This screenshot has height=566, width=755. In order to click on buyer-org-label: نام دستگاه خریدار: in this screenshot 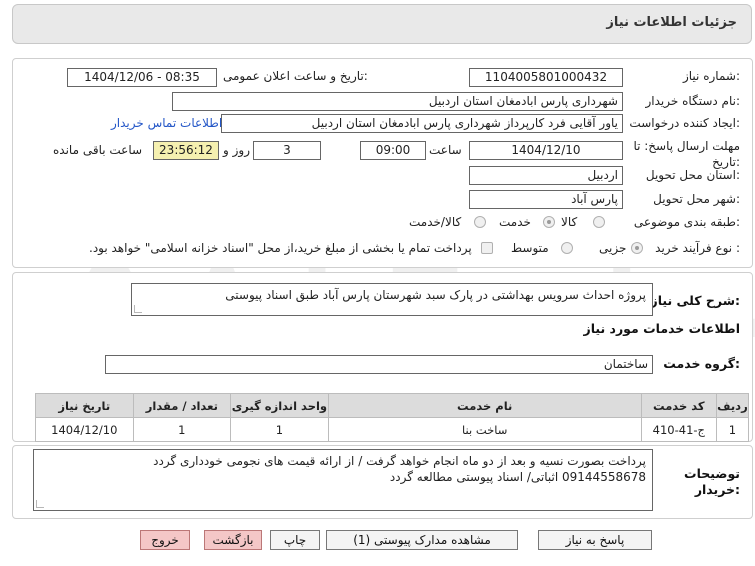, I will do `click(693, 101)`.